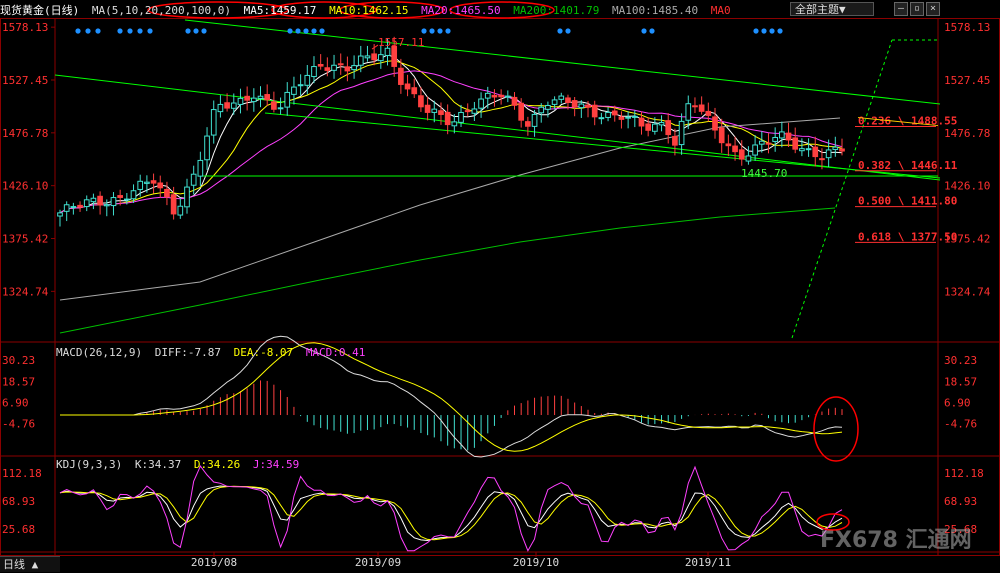  What do you see at coordinates (967, 80) in the screenshot?
I see `price-tick-right: 1527.45` at bounding box center [967, 80].